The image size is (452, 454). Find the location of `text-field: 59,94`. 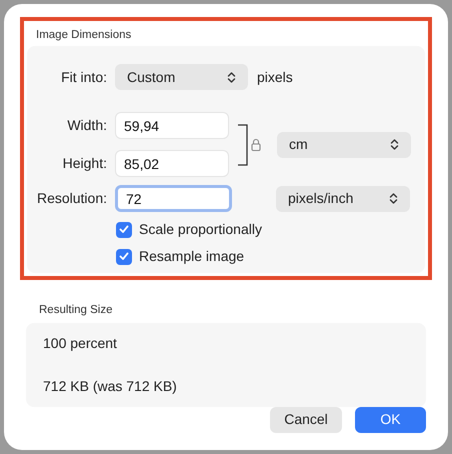

text-field: 59,94 is located at coordinates (172, 126).